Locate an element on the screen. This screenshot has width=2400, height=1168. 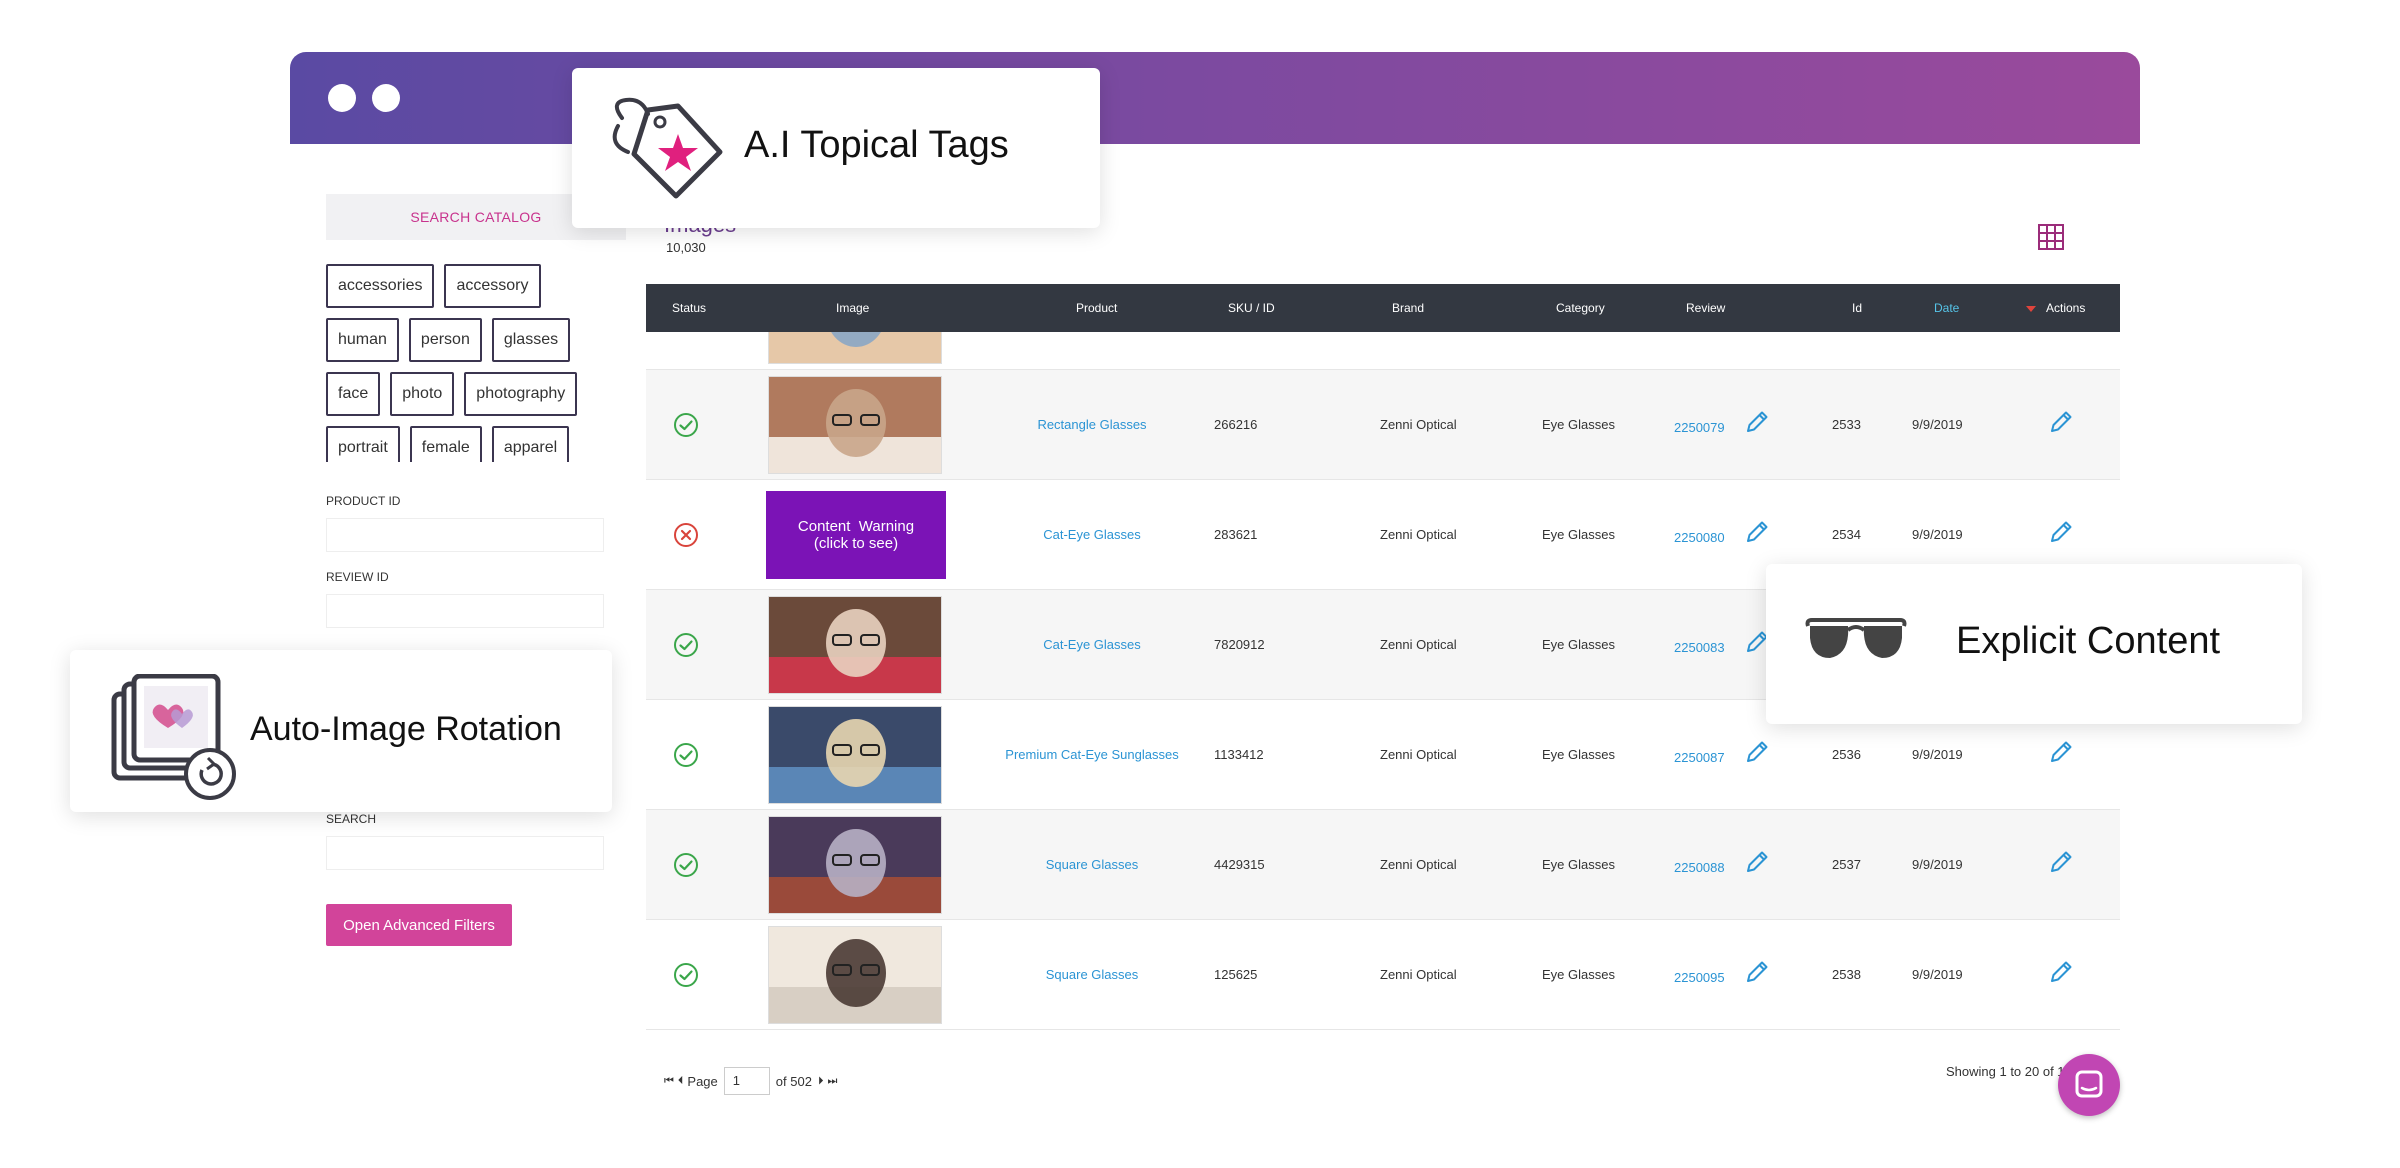
col-sku: SKU / ID is located at coordinates (1251, 308).